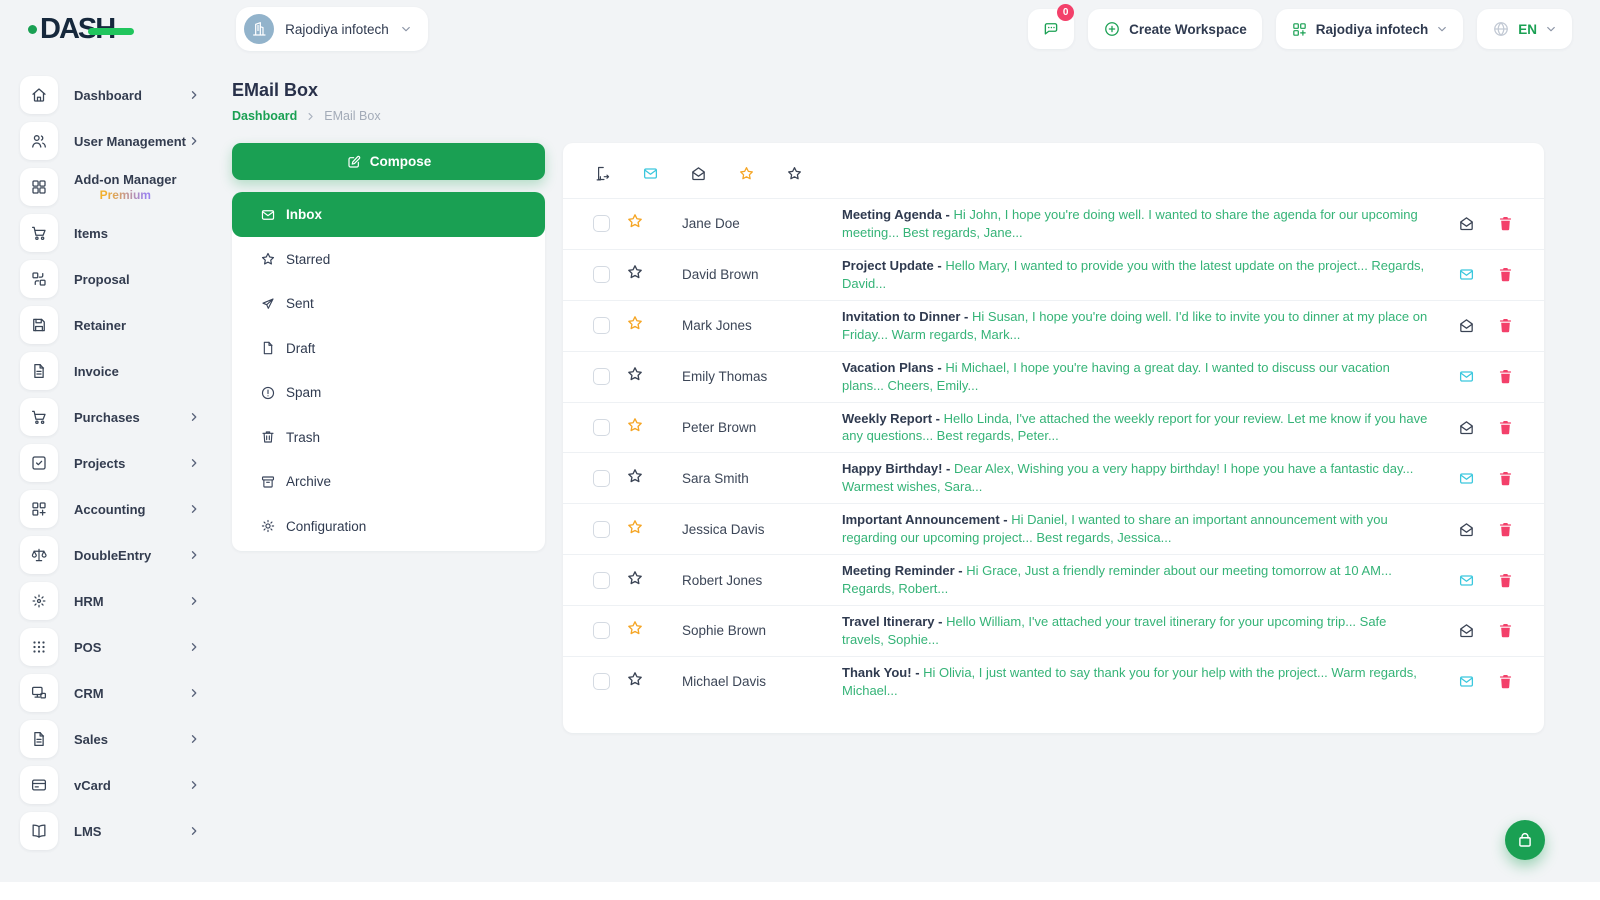 This screenshot has height=900, width=1600. I want to click on app-logo: DASH, so click(81, 29).